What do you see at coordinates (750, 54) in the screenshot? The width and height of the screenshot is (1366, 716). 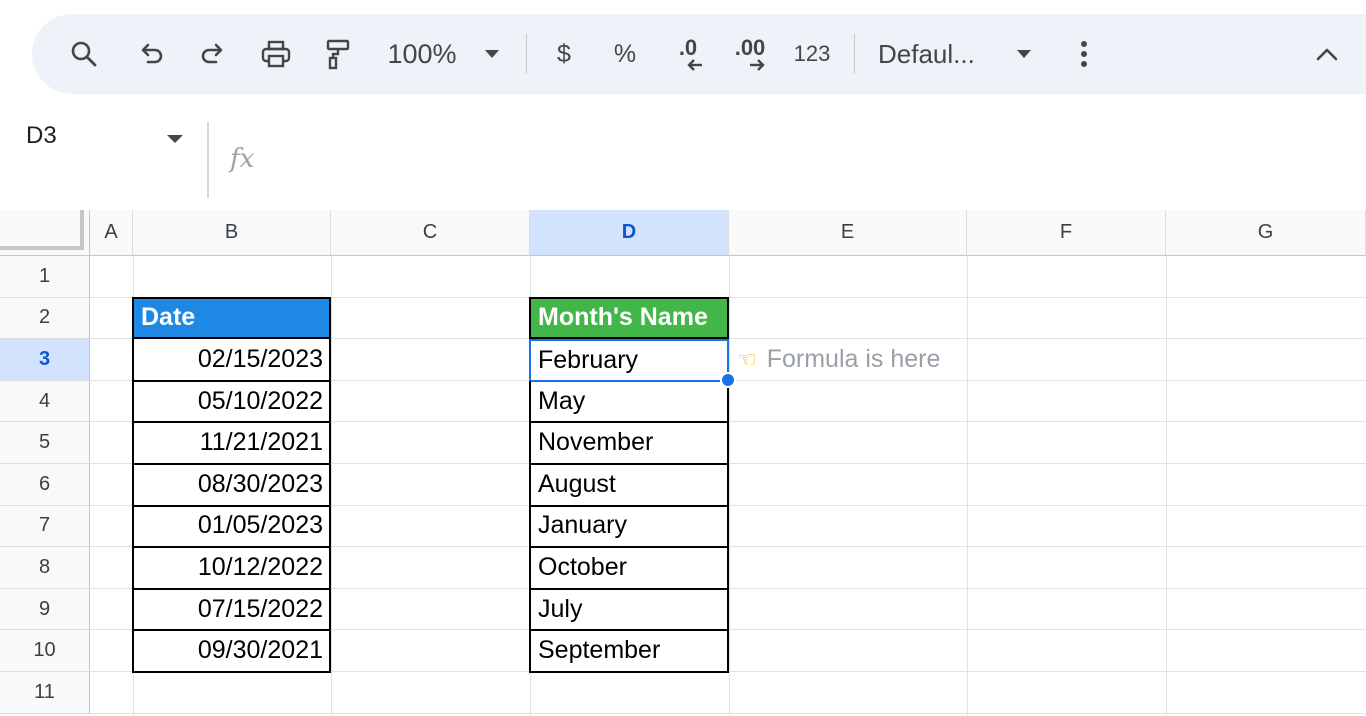 I see `increase-decimal-button: .00` at bounding box center [750, 54].